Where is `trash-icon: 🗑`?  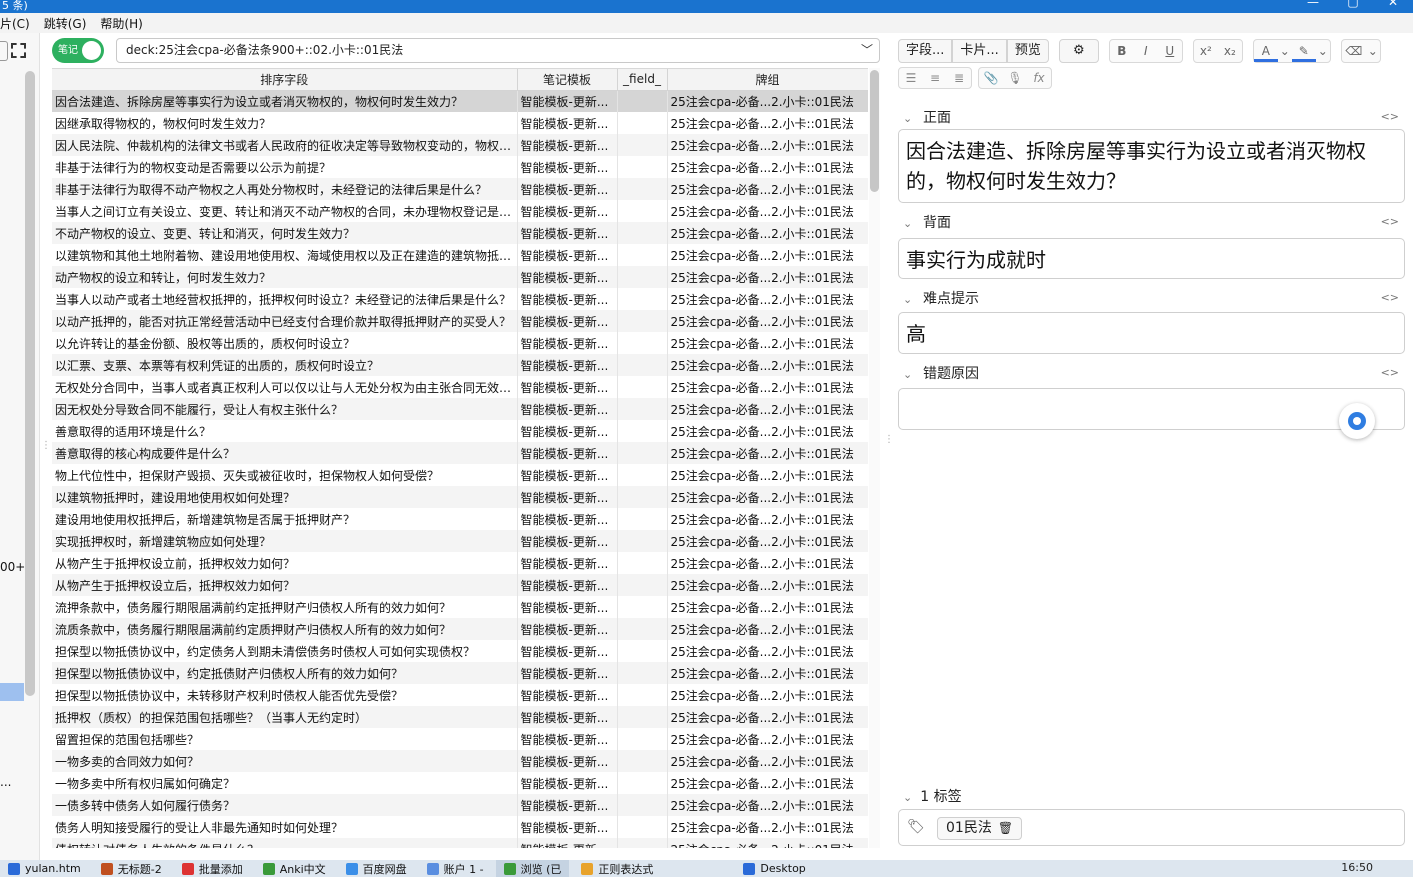 trash-icon: 🗑 is located at coordinates (1005, 828).